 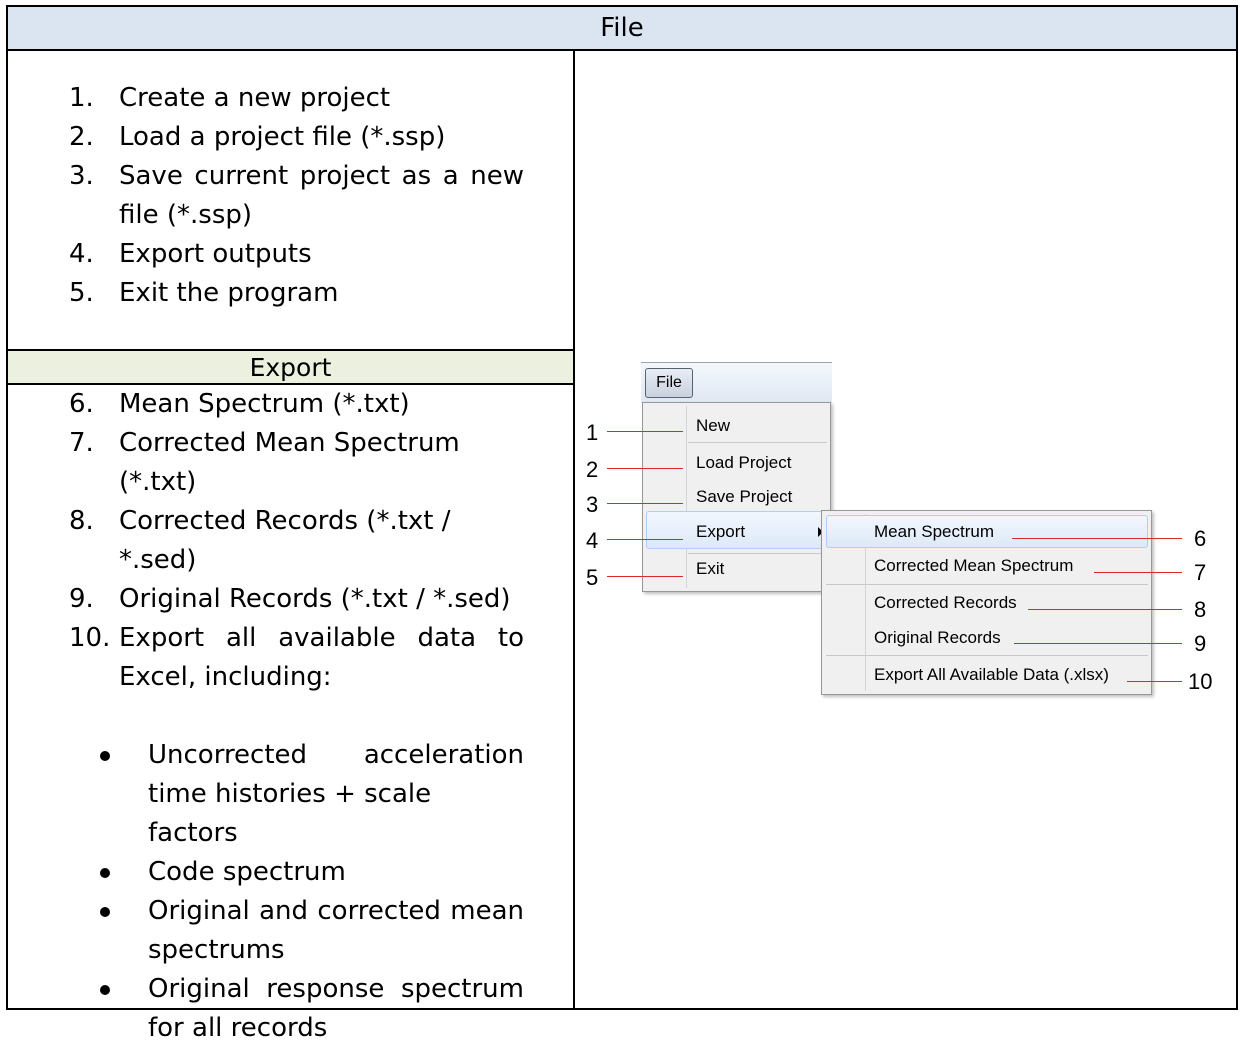 I want to click on menu-item-export: Export, so click(x=720, y=532).